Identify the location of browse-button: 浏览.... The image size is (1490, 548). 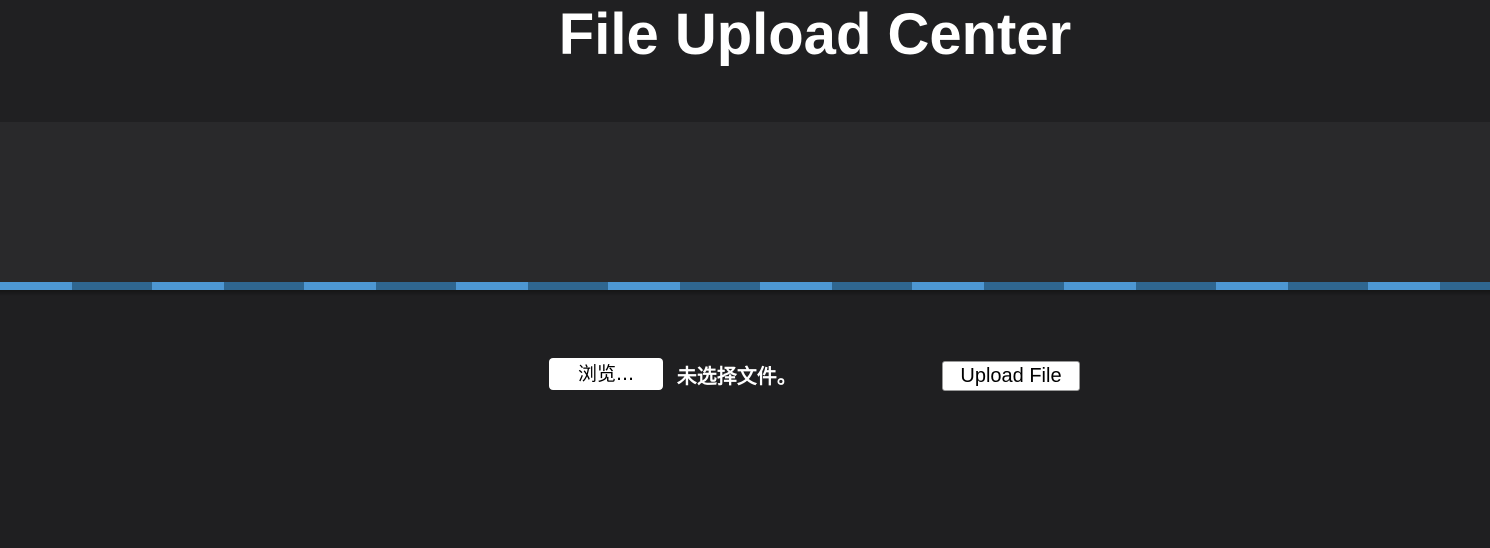
(606, 374).